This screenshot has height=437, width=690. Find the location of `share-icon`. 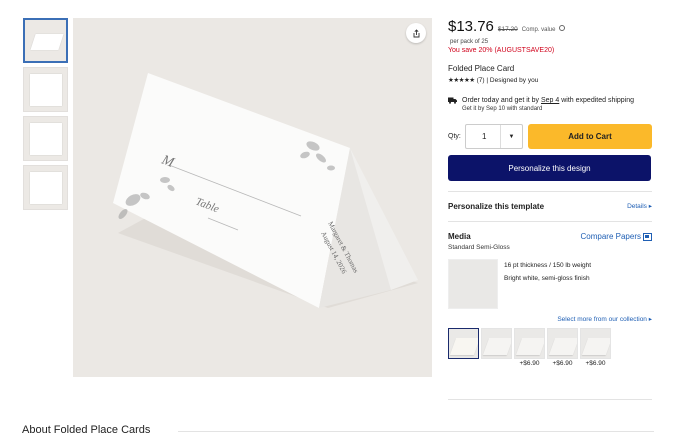

share-icon is located at coordinates (416, 32).